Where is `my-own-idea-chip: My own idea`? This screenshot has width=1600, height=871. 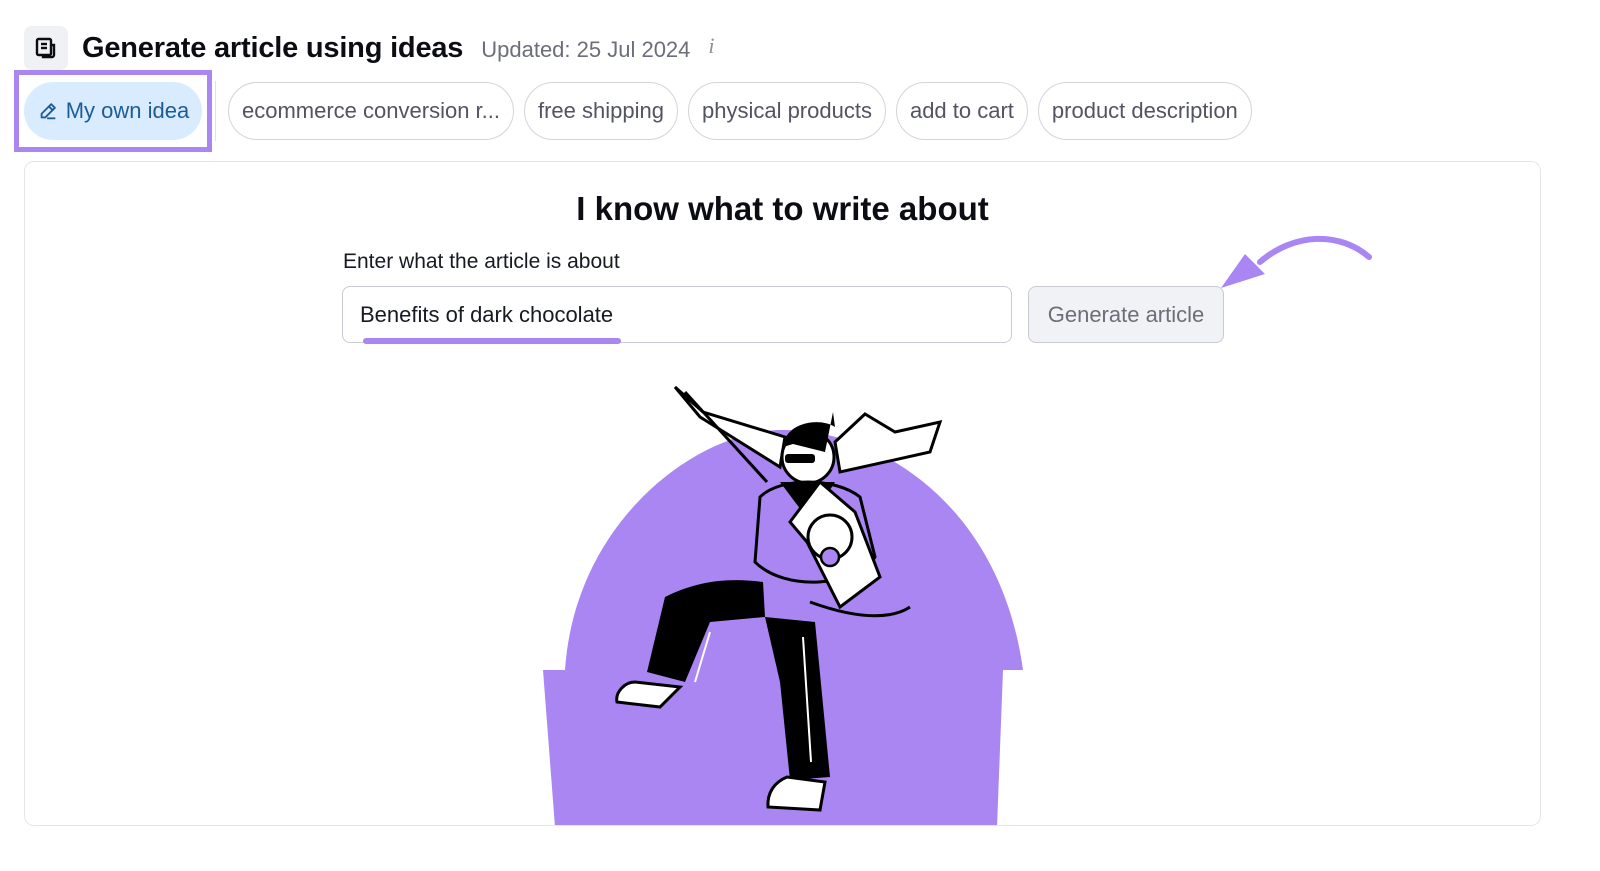
my-own-idea-chip: My own idea is located at coordinates (113, 111).